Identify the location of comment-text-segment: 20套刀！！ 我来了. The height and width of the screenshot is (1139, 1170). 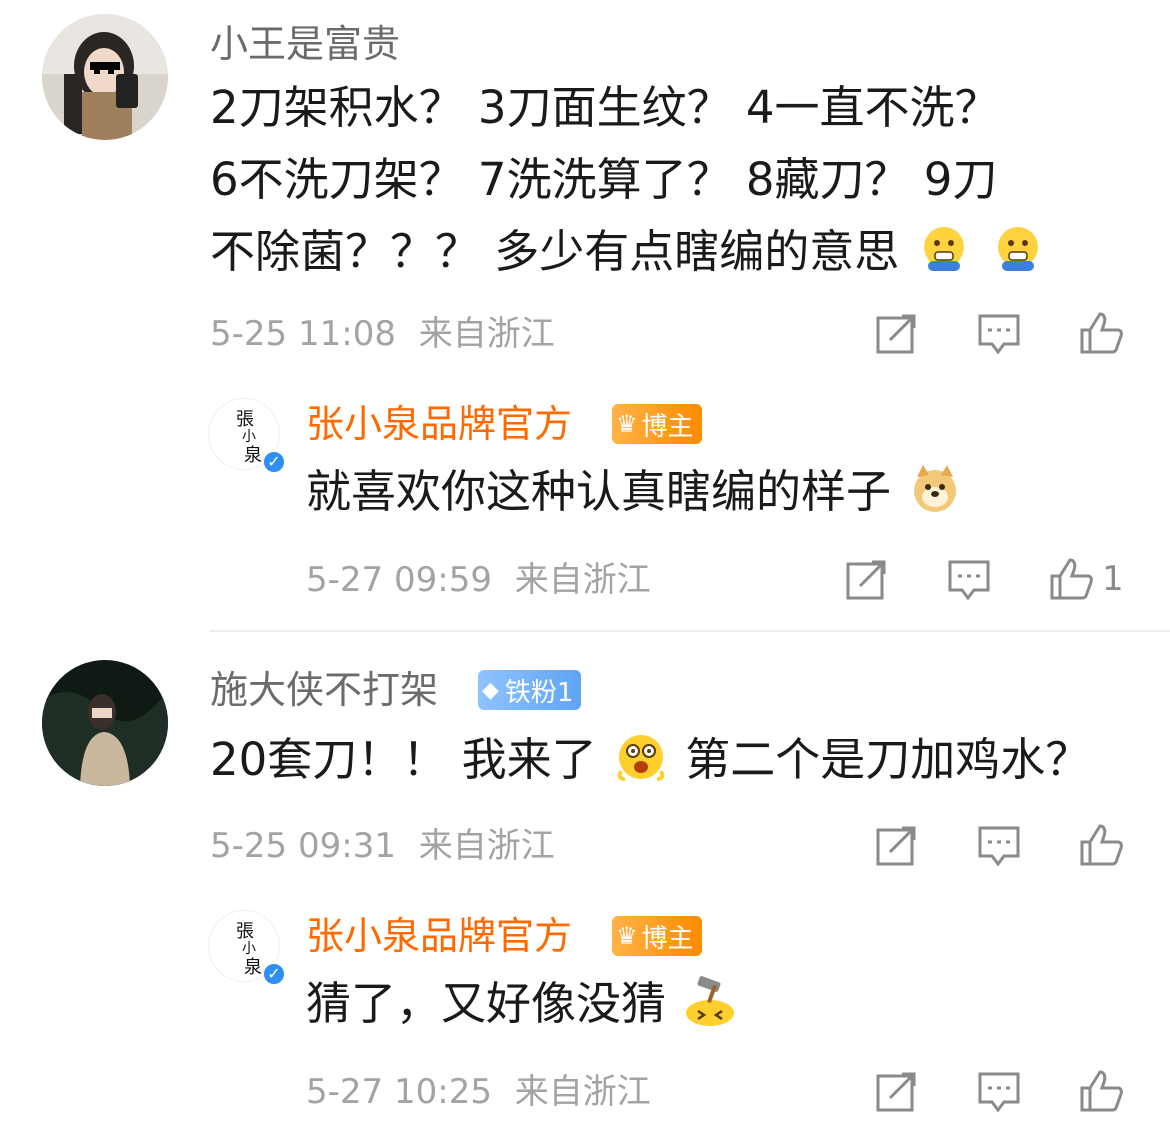
(403, 759).